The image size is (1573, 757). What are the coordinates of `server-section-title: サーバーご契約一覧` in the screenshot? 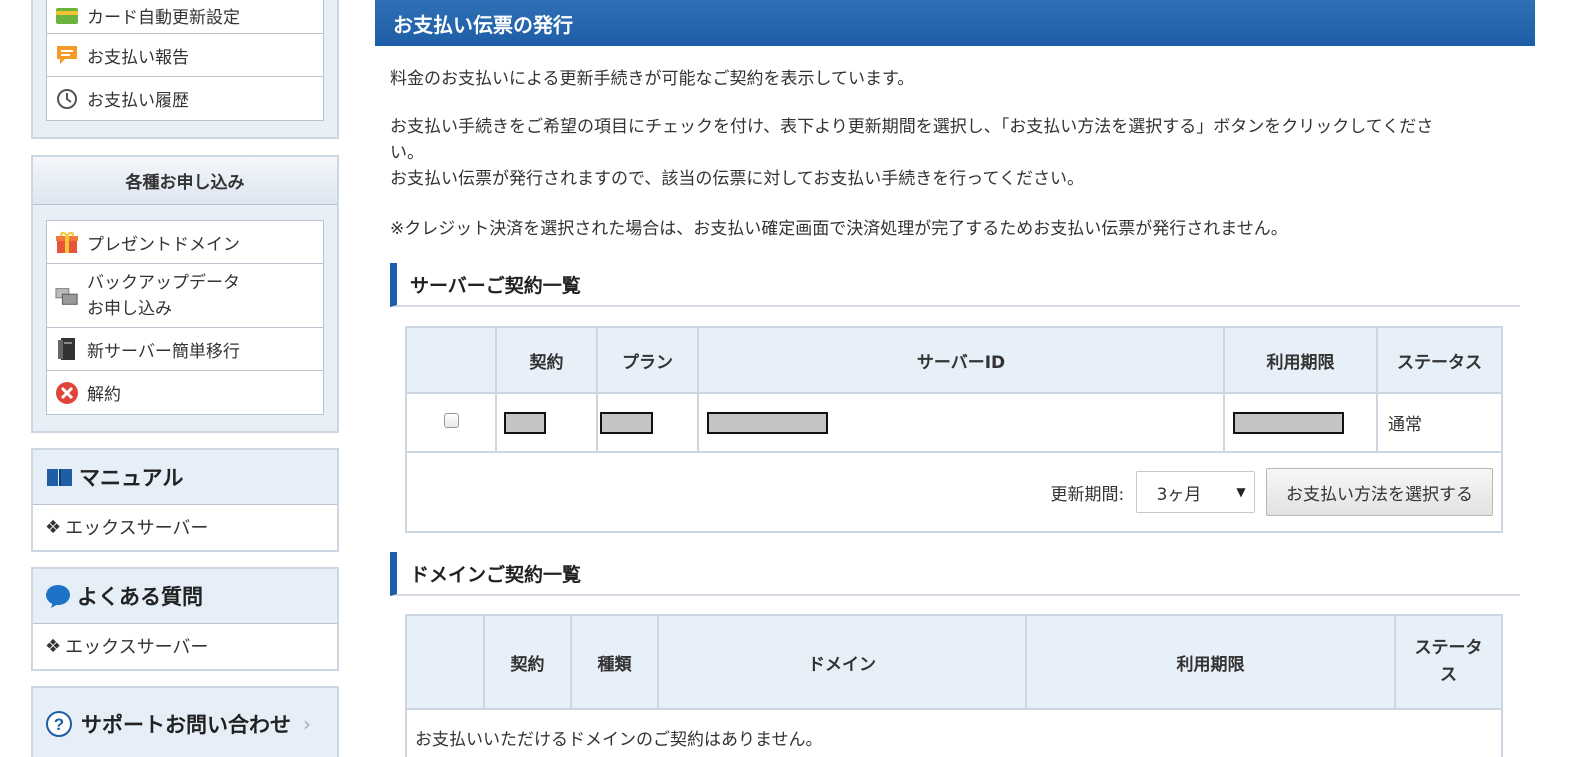 It's located at (955, 285).